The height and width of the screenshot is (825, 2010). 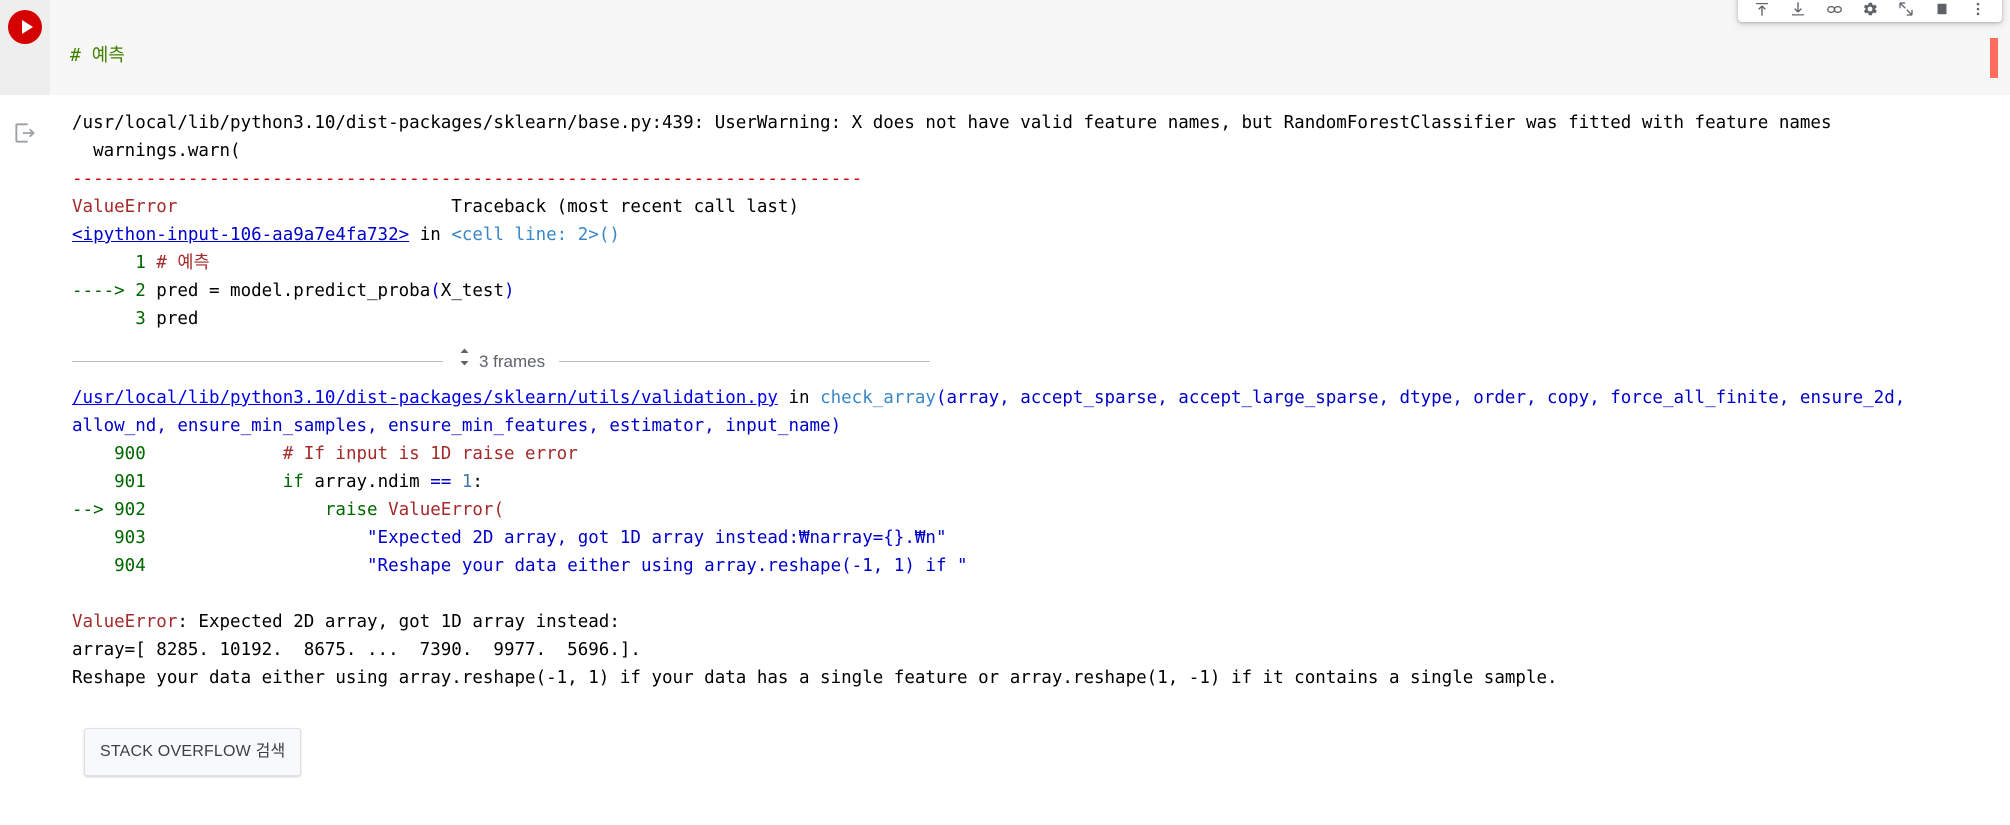 What do you see at coordinates (1041, 510) in the screenshot?
I see `frame2-code-line-902: --> 902 raise ValueError(` at bounding box center [1041, 510].